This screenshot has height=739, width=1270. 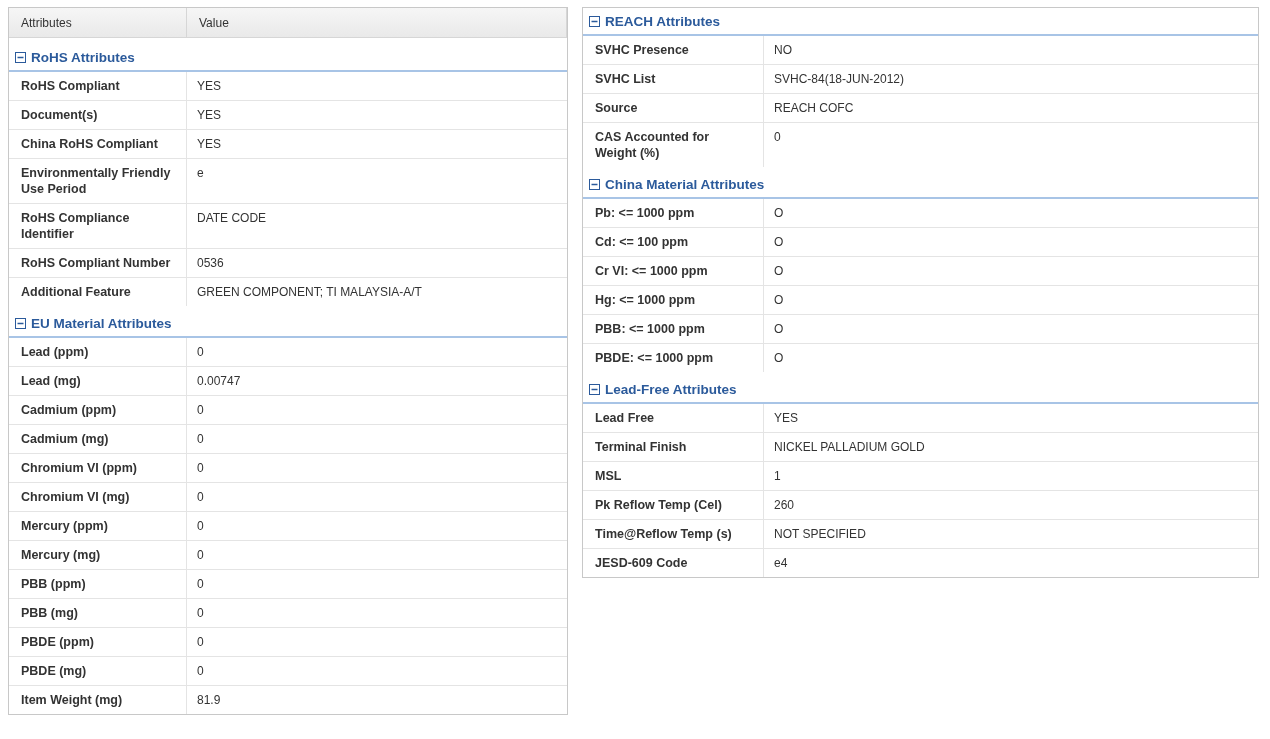 I want to click on attribute-label: PBDE: <= 1000 ppm, so click(x=673, y=358).